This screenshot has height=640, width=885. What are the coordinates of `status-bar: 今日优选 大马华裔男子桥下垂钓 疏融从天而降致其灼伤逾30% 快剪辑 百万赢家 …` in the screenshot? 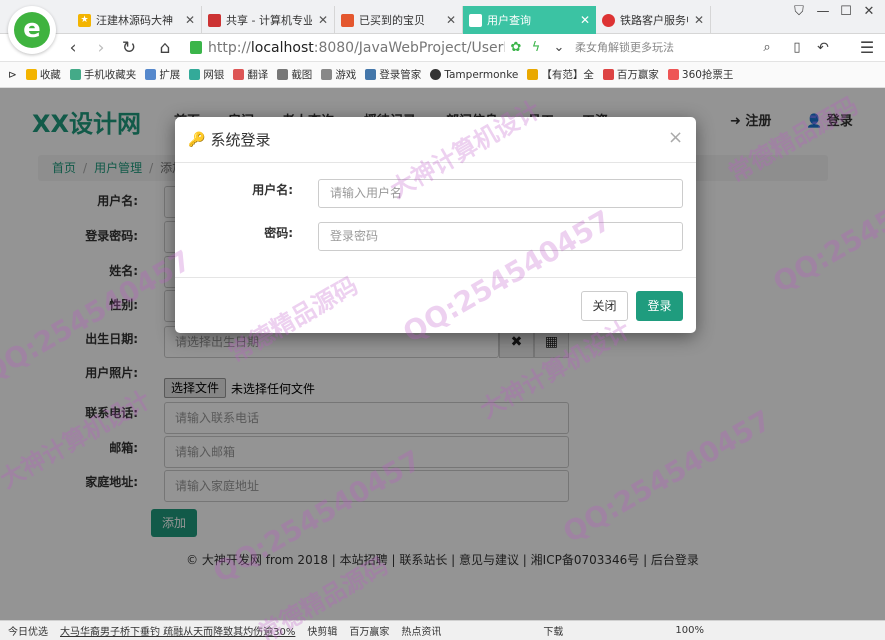 It's located at (442, 630).